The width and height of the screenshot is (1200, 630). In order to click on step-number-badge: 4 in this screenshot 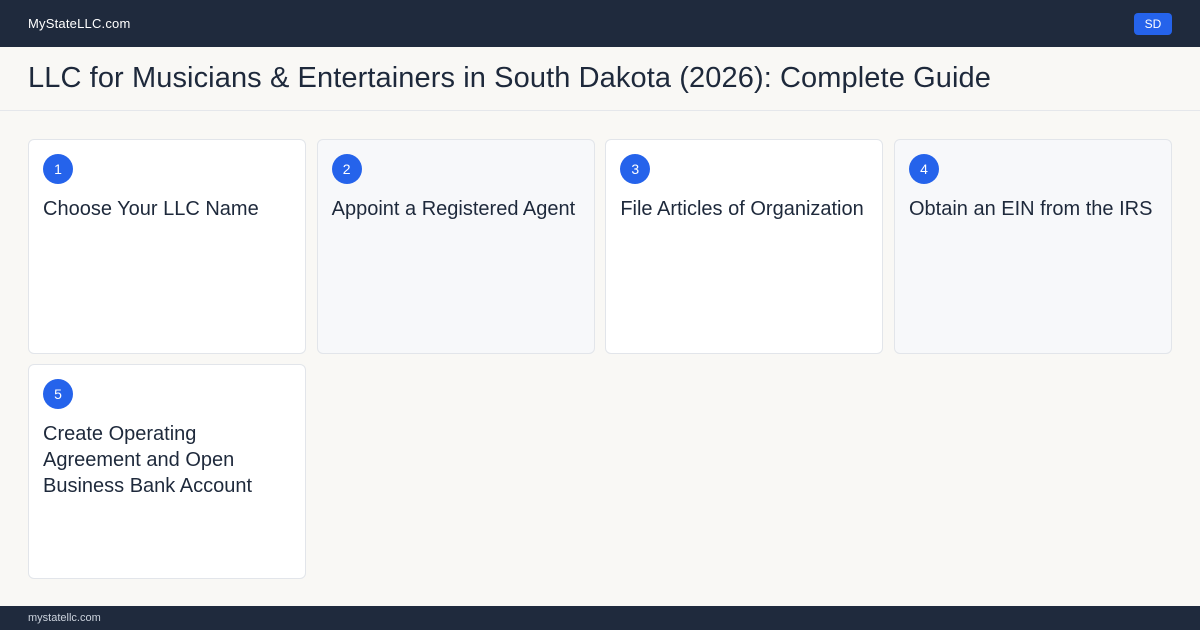, I will do `click(923, 169)`.